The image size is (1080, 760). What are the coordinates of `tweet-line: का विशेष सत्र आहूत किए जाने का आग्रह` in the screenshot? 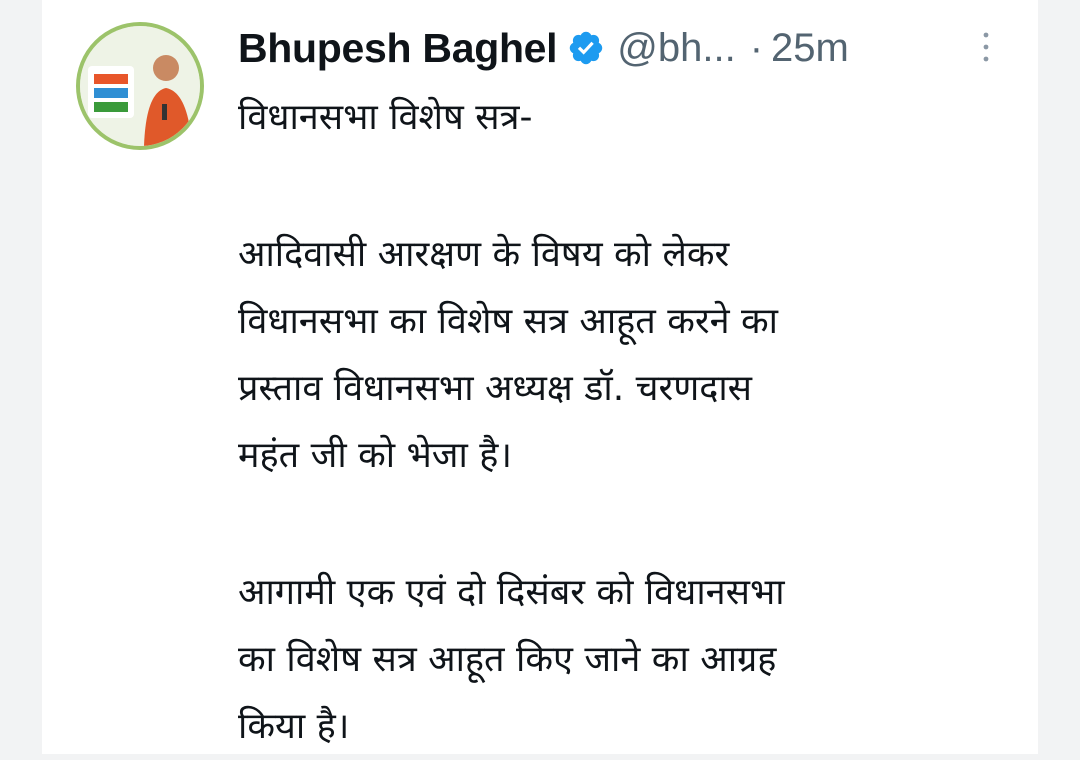 It's located at (507, 659).